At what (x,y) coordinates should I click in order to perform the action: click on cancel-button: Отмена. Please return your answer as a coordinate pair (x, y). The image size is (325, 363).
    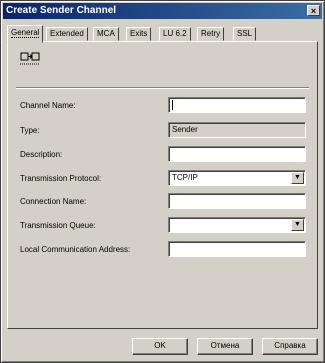
    Looking at the image, I should click on (225, 346).